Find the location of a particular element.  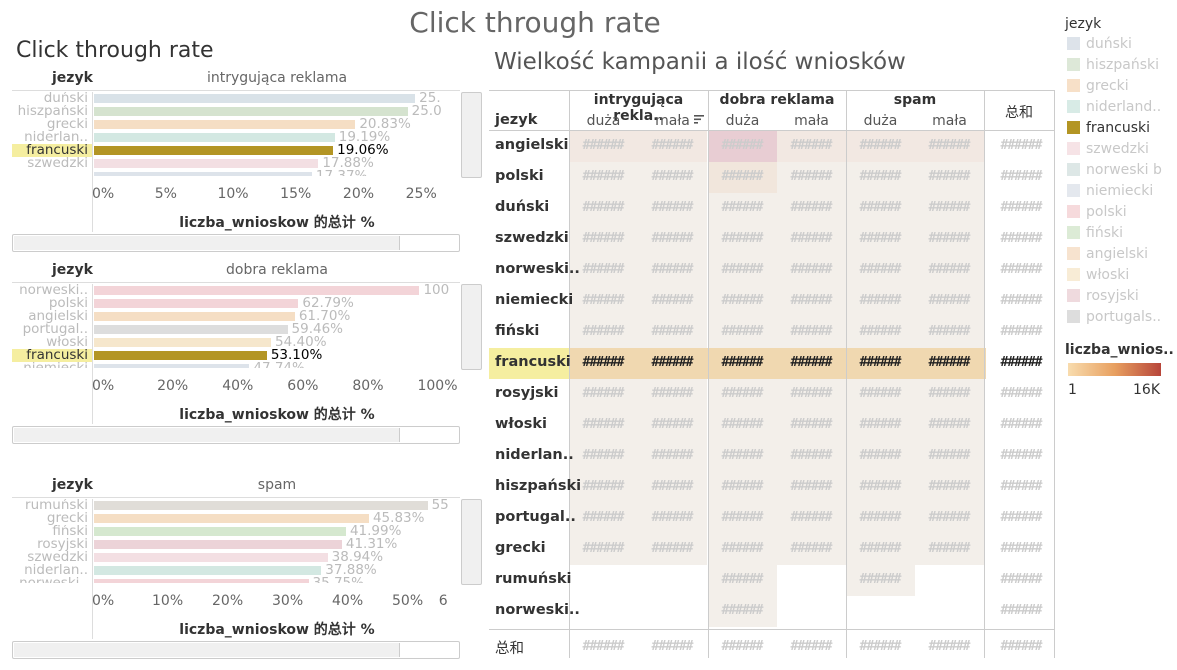

bar-row: niderlan.. 37.88% is located at coordinates (236, 570).